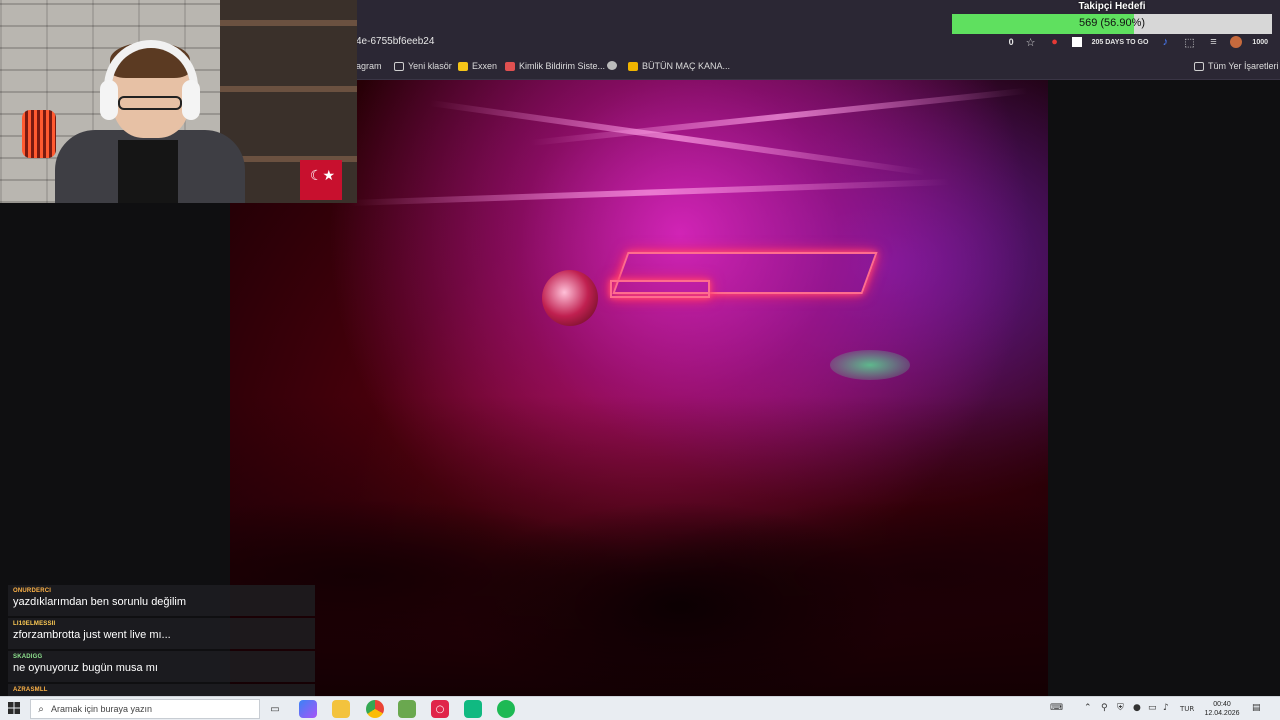 Image resolution: width=1280 pixels, height=720 pixels. I want to click on chrome-icon, so click(375, 709).